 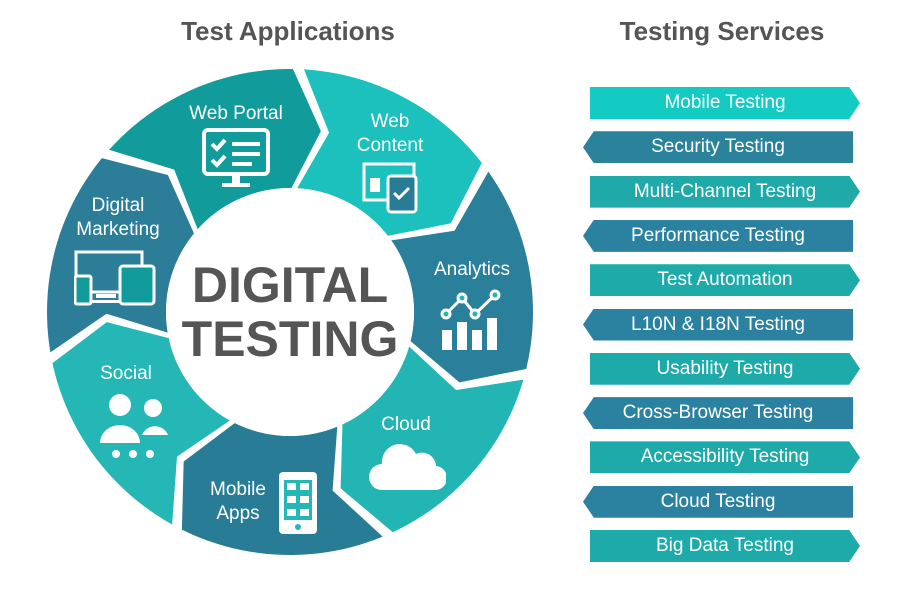 What do you see at coordinates (134, 426) in the screenshot?
I see `people-icon` at bounding box center [134, 426].